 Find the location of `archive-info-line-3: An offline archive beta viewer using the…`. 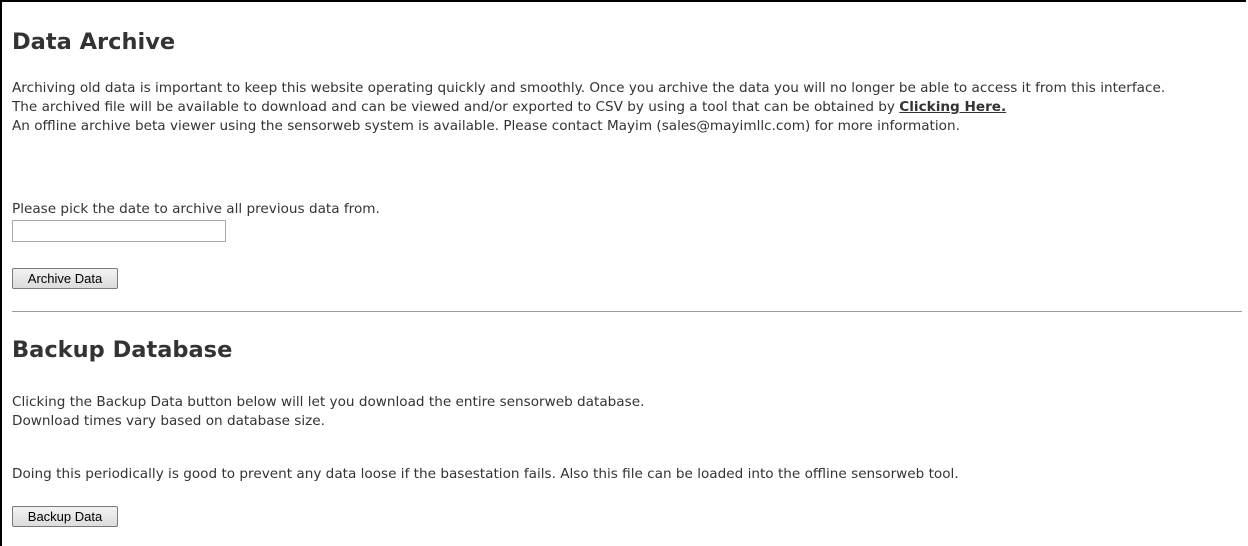

archive-info-line-3: An offline archive beta viewer using the… is located at coordinates (486, 126).